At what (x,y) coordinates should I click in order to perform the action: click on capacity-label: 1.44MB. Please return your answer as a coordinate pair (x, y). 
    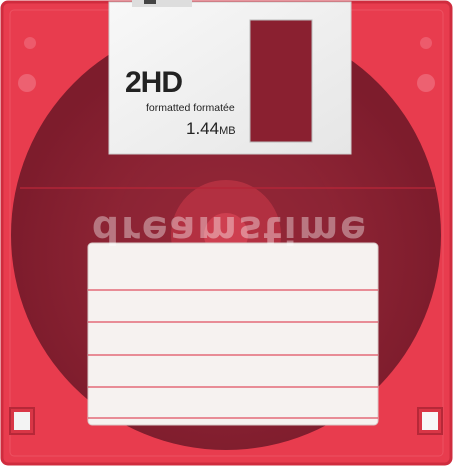
    Looking at the image, I should click on (211, 129).